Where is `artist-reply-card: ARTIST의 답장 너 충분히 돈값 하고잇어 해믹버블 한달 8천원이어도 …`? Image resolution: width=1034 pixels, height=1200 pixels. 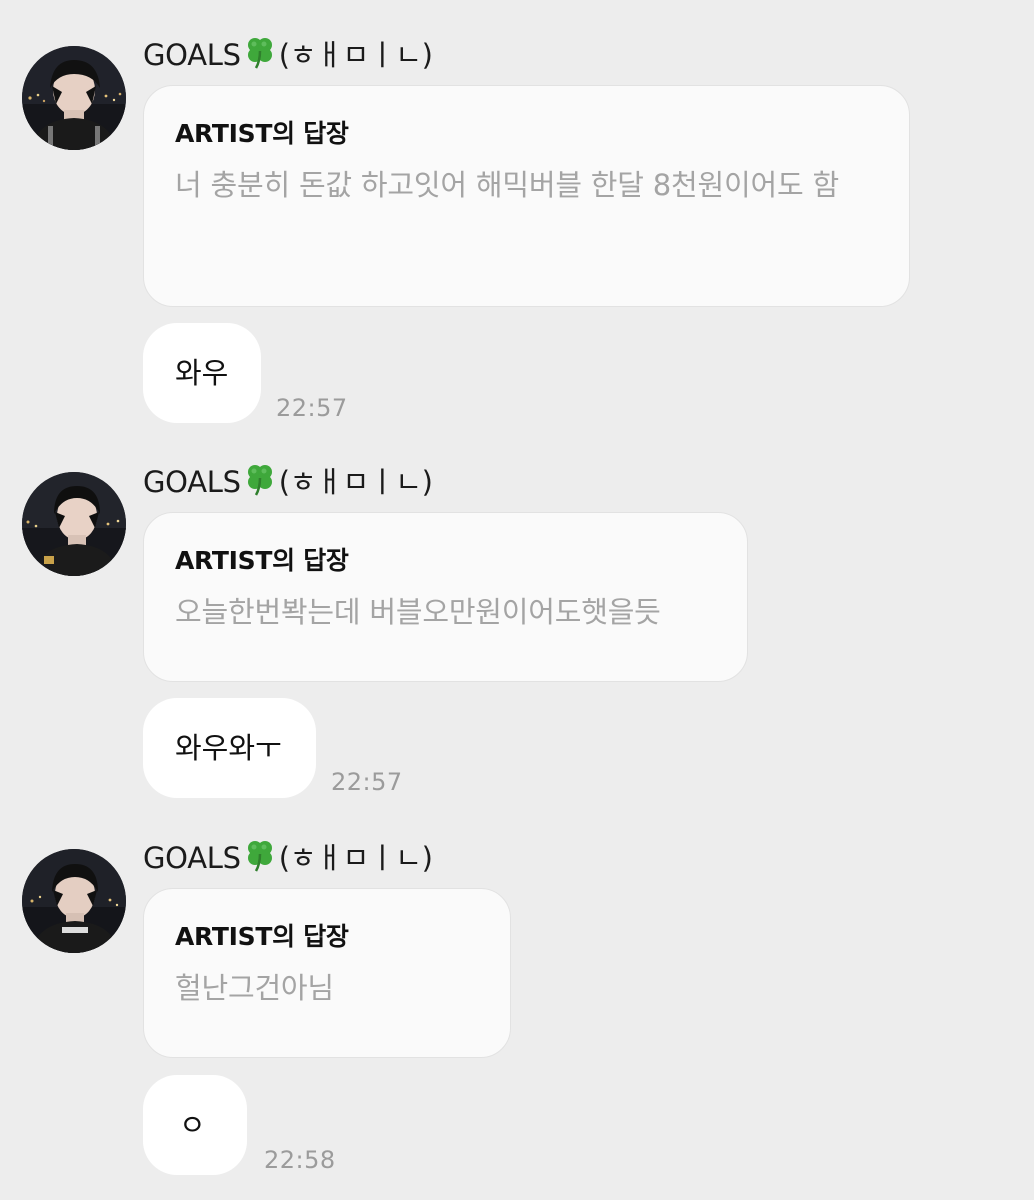 artist-reply-card: ARTIST의 답장 너 충분히 돈값 하고잇어 해믹버블 한달 8천원이어도 … is located at coordinates (526, 196).